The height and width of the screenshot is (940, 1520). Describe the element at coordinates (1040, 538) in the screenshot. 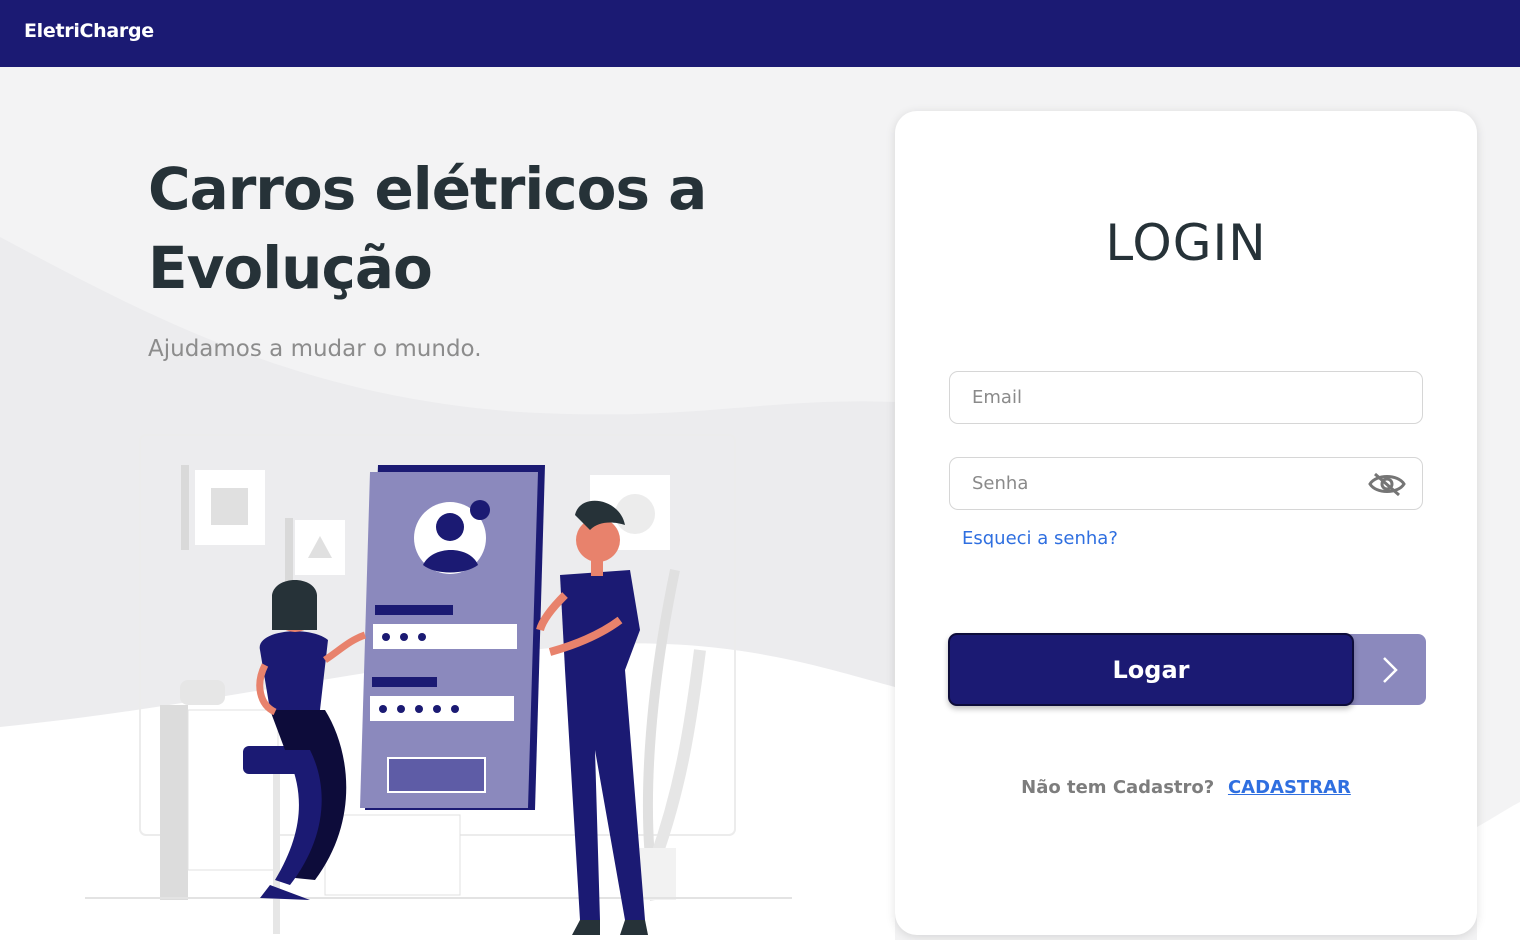

I see `forgot-password-link: Esqueci a senha?` at that location.